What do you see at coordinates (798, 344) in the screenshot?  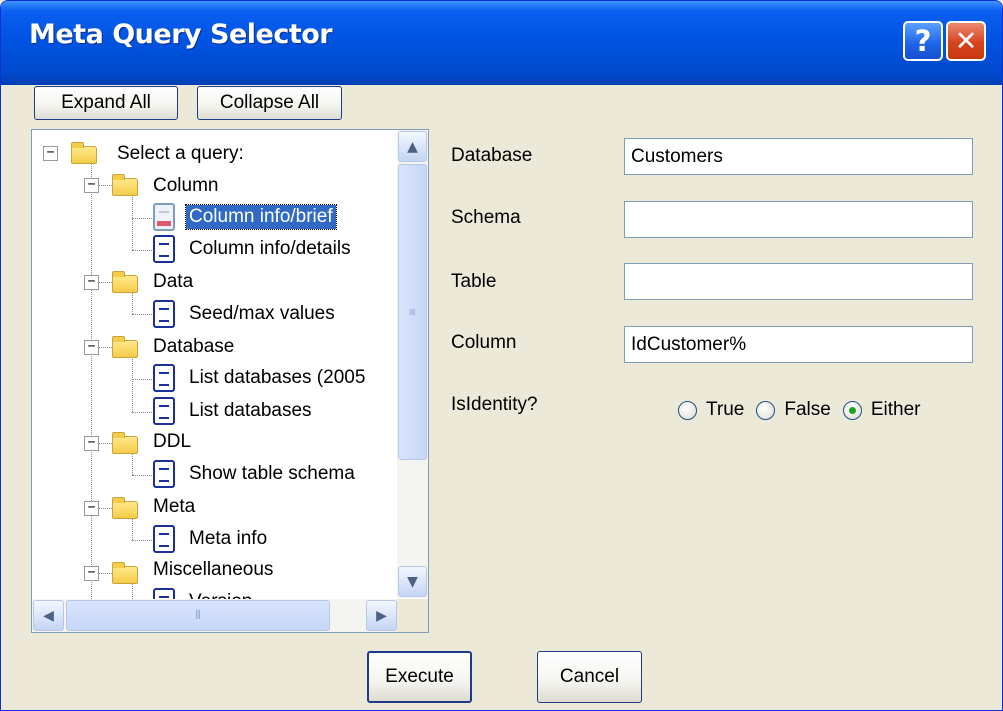 I see `column-field` at bounding box center [798, 344].